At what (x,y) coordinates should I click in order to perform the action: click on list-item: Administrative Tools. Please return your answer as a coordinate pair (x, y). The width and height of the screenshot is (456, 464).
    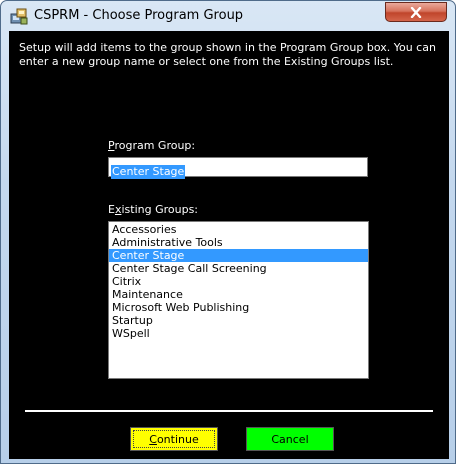
    Looking at the image, I should click on (238, 242).